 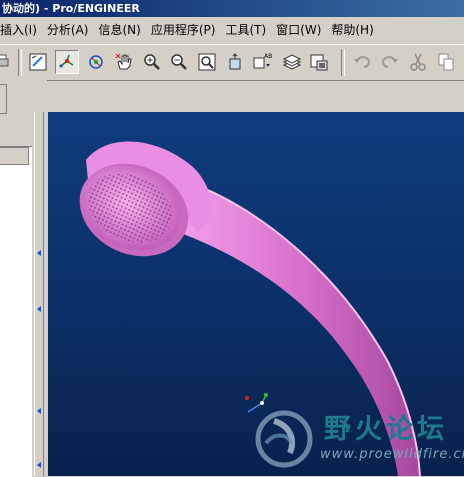 I want to click on saved-views-icon: AB, so click(x=262, y=61).